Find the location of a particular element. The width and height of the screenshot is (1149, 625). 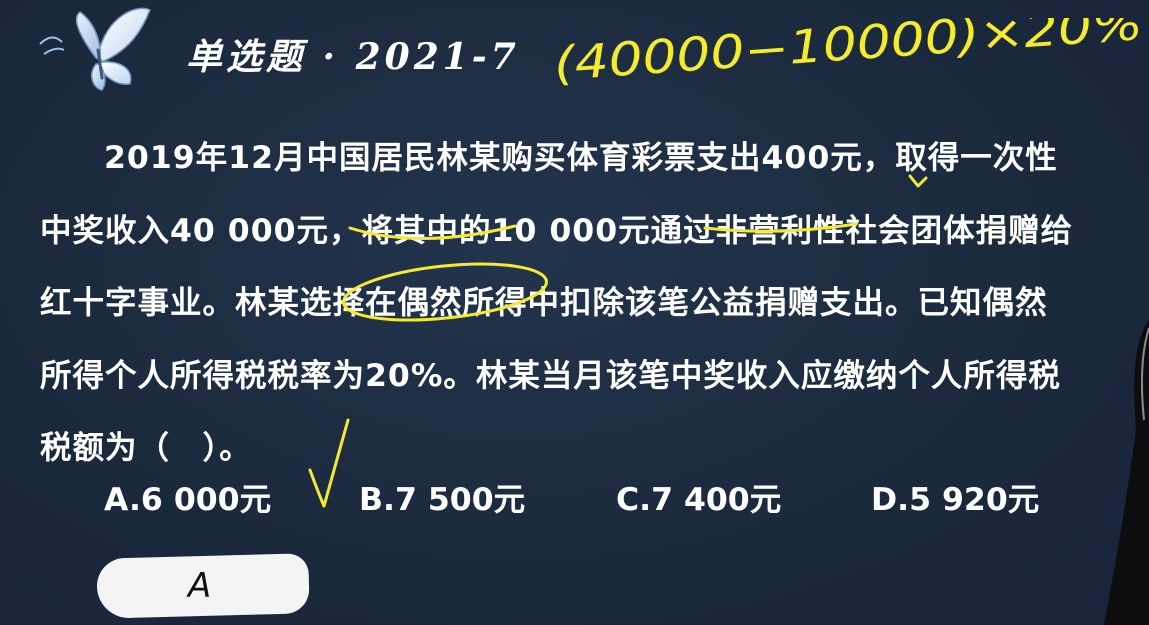

option-c: C.7 400元 is located at coordinates (698, 497).